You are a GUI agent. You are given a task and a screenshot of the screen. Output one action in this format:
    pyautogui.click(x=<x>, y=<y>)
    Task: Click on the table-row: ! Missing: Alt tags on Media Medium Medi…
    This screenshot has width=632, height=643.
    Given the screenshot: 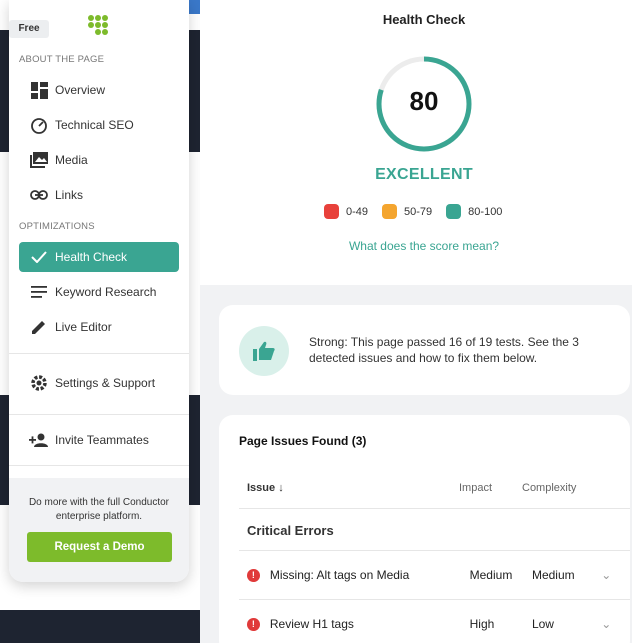 What is the action you would take?
    pyautogui.click(x=432, y=575)
    